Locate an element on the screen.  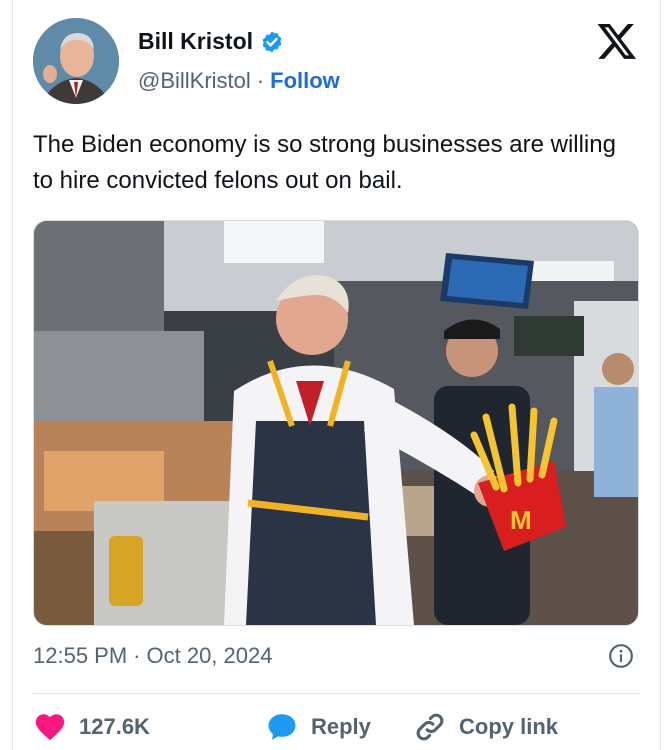
like-button: 127.6K is located at coordinates (149, 727).